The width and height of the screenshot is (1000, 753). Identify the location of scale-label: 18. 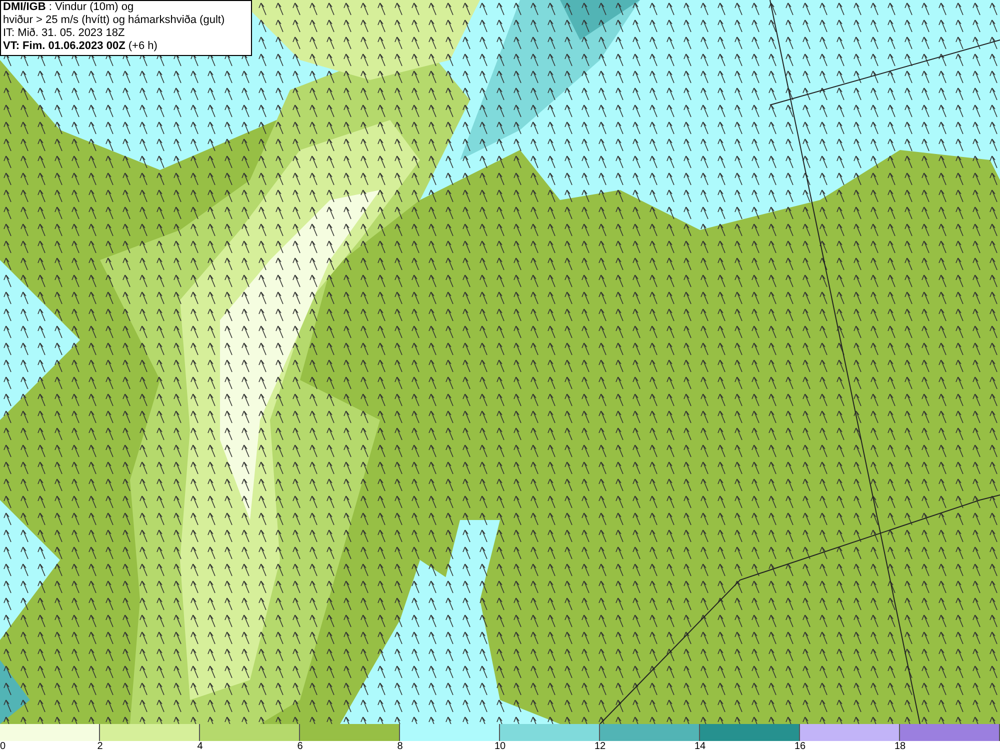
(900, 747).